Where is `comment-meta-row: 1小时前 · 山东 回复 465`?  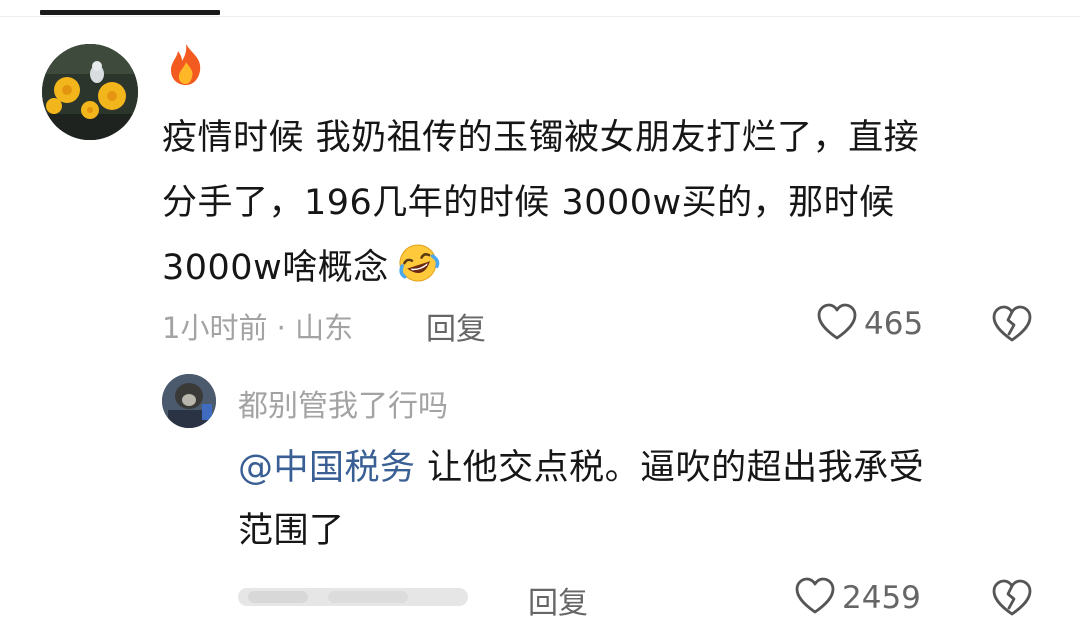 comment-meta-row: 1小时前 · 山东 回复 465 is located at coordinates (602, 326).